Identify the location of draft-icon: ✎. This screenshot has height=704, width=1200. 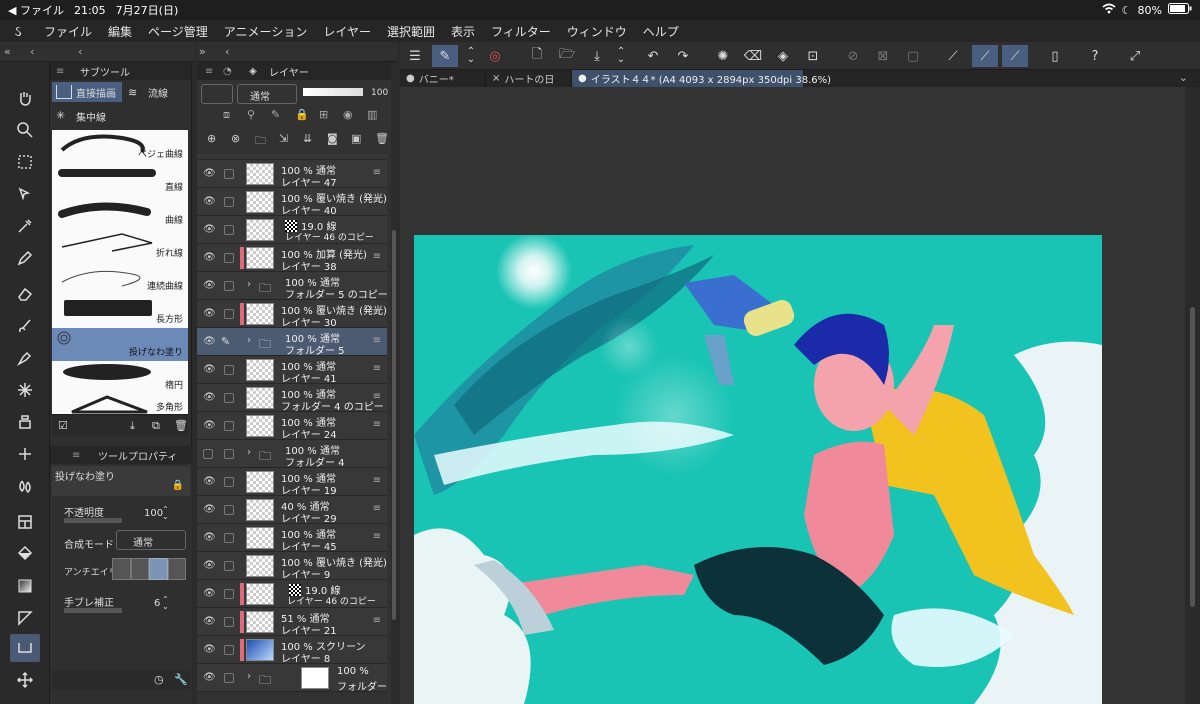
(275, 114).